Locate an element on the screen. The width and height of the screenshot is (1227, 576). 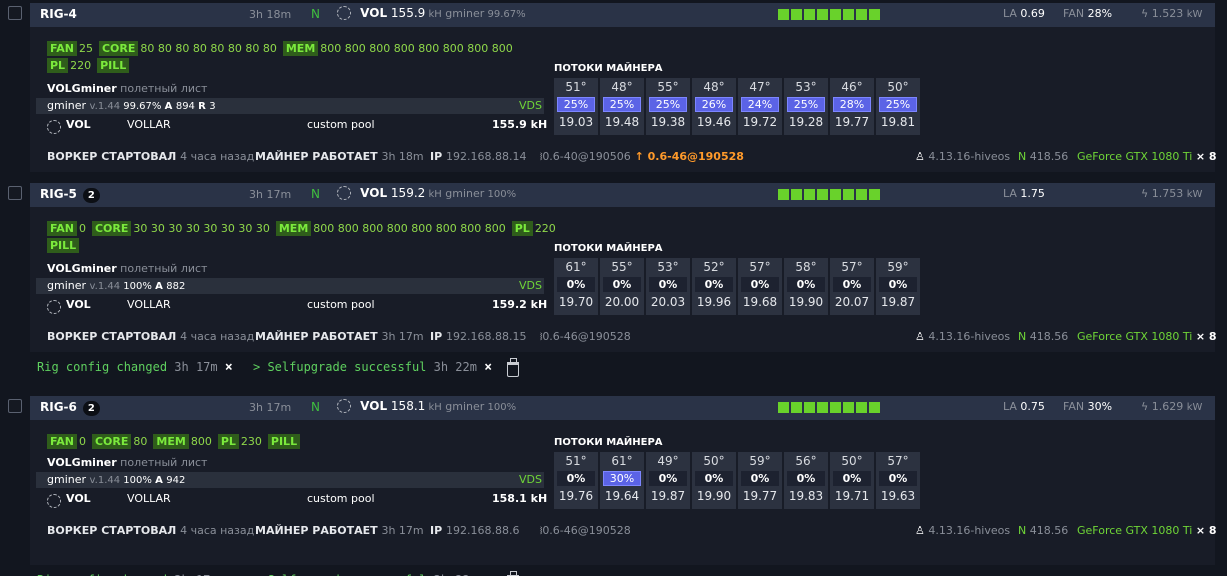
rig-name: RIG-4 is located at coordinates (58, 14).